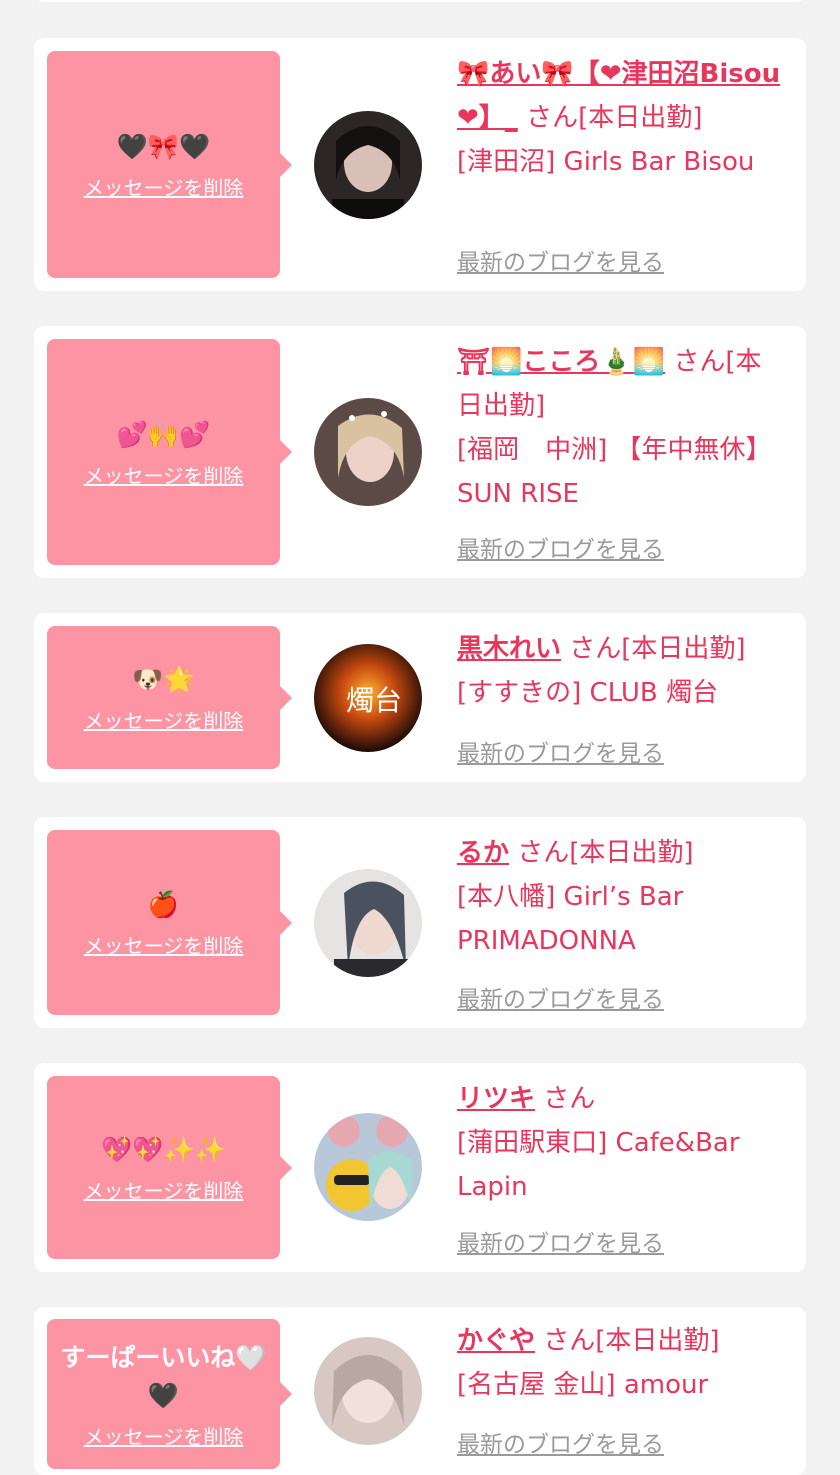 The width and height of the screenshot is (840, 1475). I want to click on message-bubble: すーぱーいいね🤍🖤 メッセージを削除, so click(169, 1394).